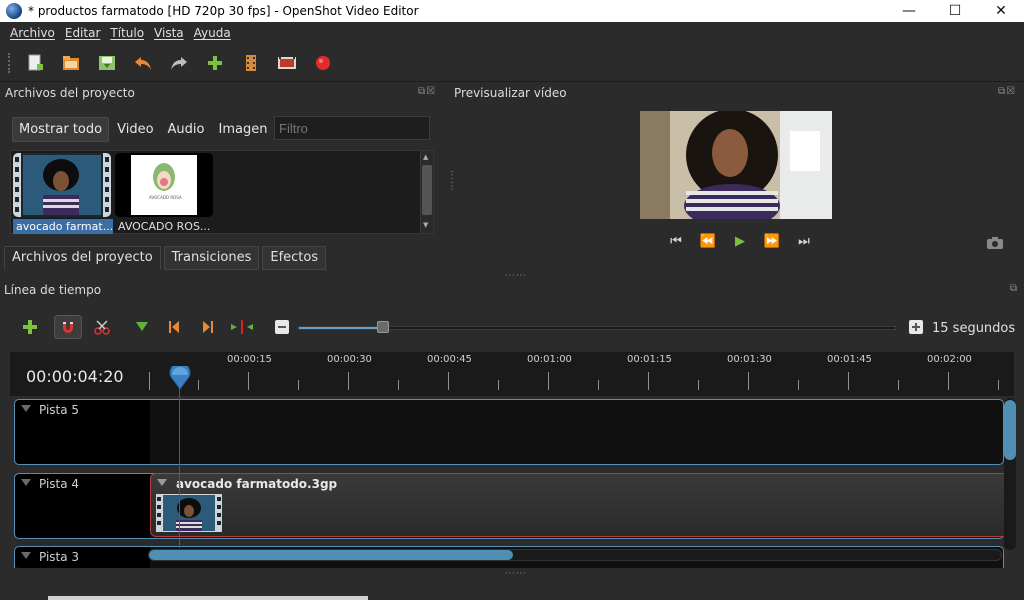 The image size is (1024, 600). I want to click on ruler-label: 00:00:45, so click(449, 359).